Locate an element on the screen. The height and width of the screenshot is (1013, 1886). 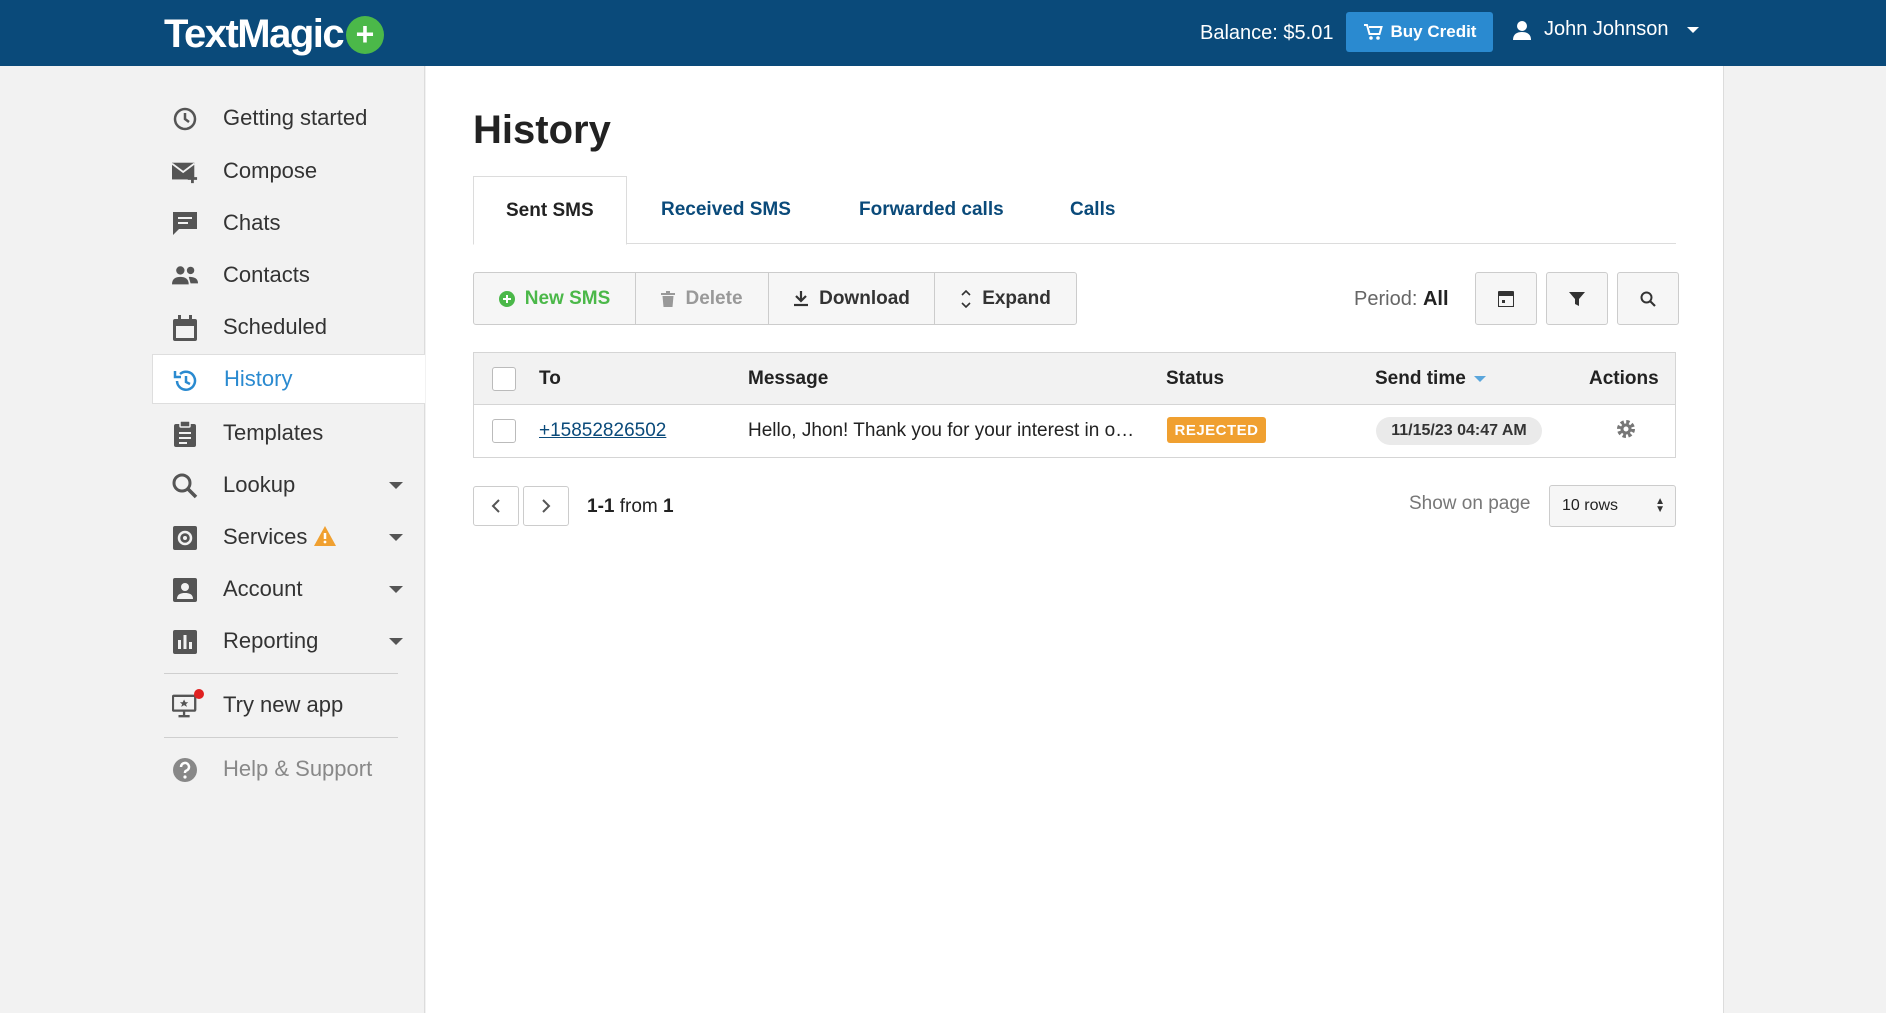
search-button is located at coordinates (1648, 298).